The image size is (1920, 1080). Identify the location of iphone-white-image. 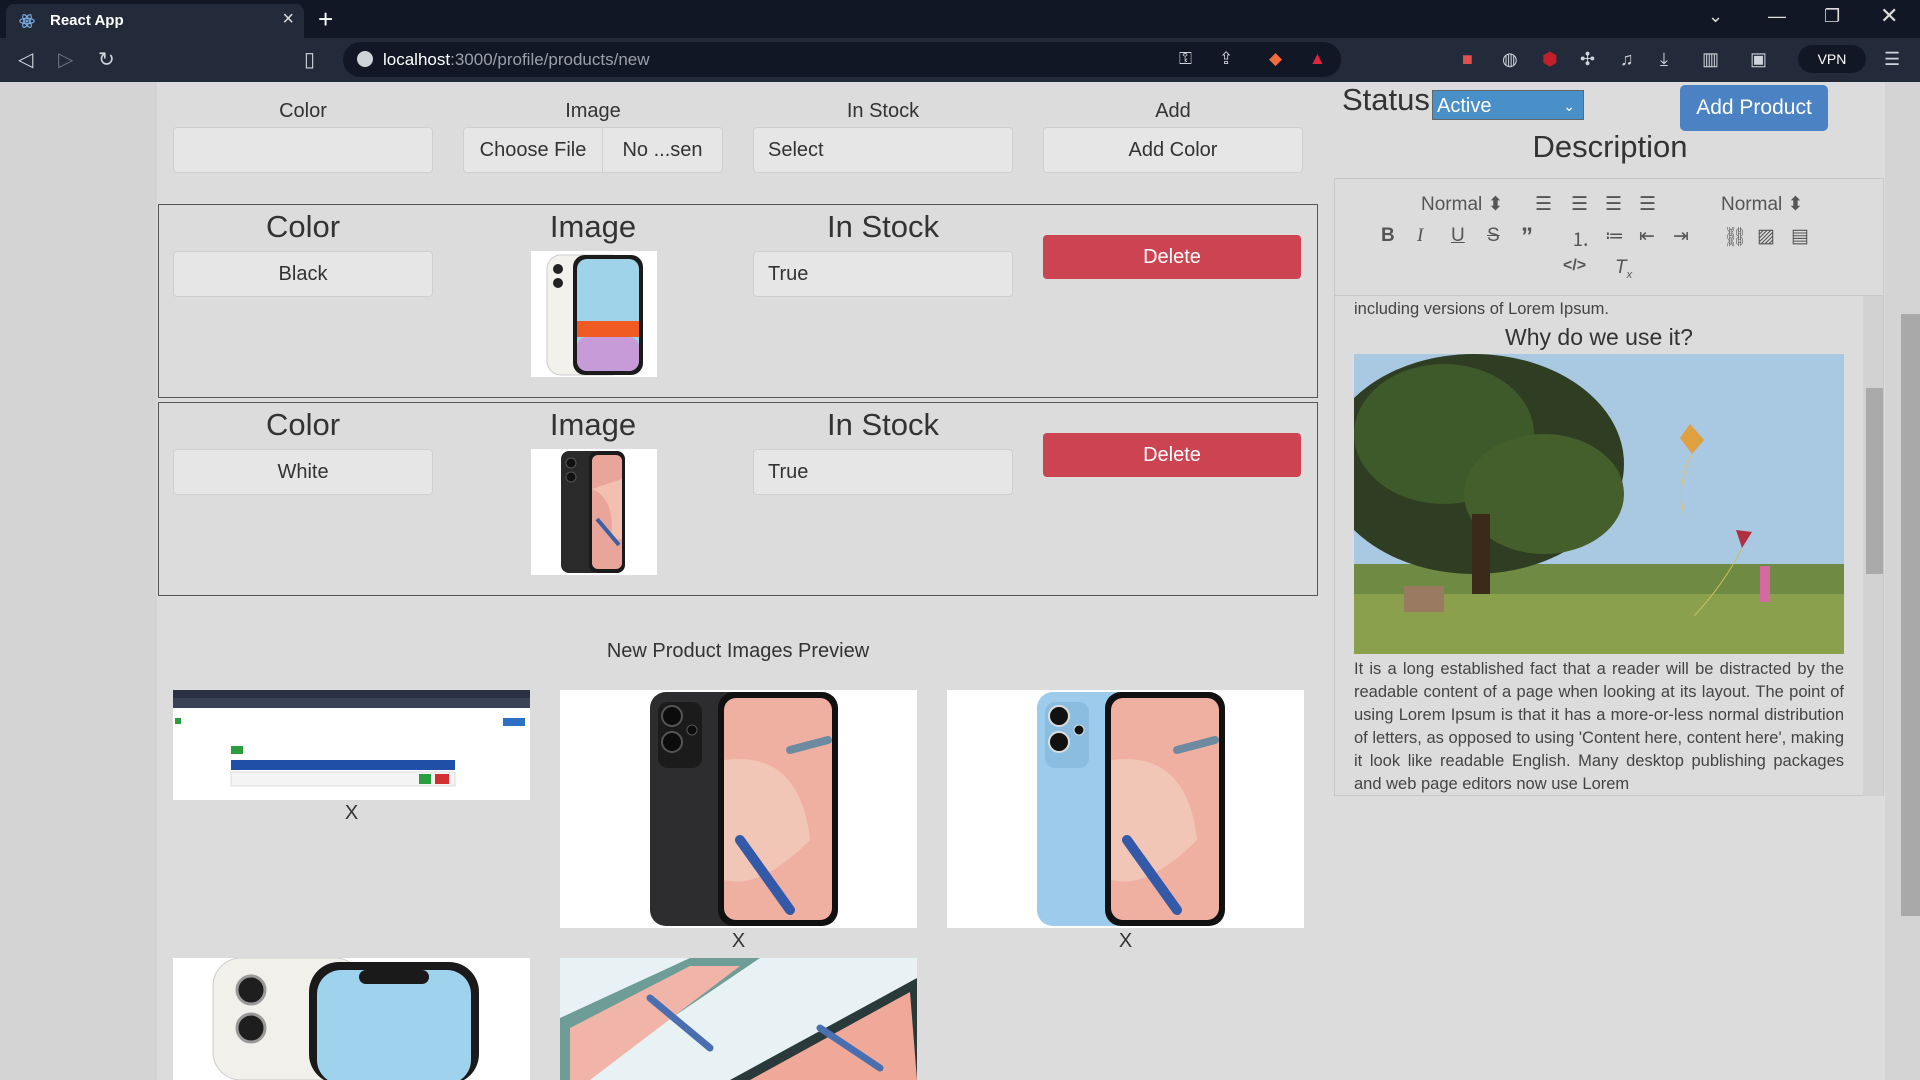
(594, 315).